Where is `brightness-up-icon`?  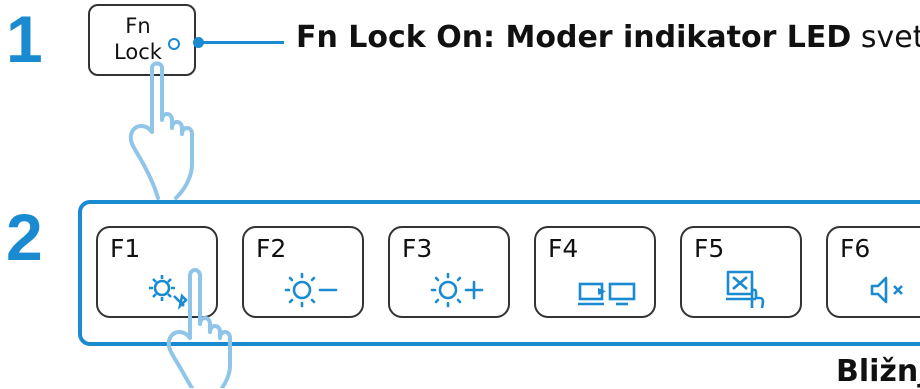
brightness-up-icon is located at coordinates (457, 290).